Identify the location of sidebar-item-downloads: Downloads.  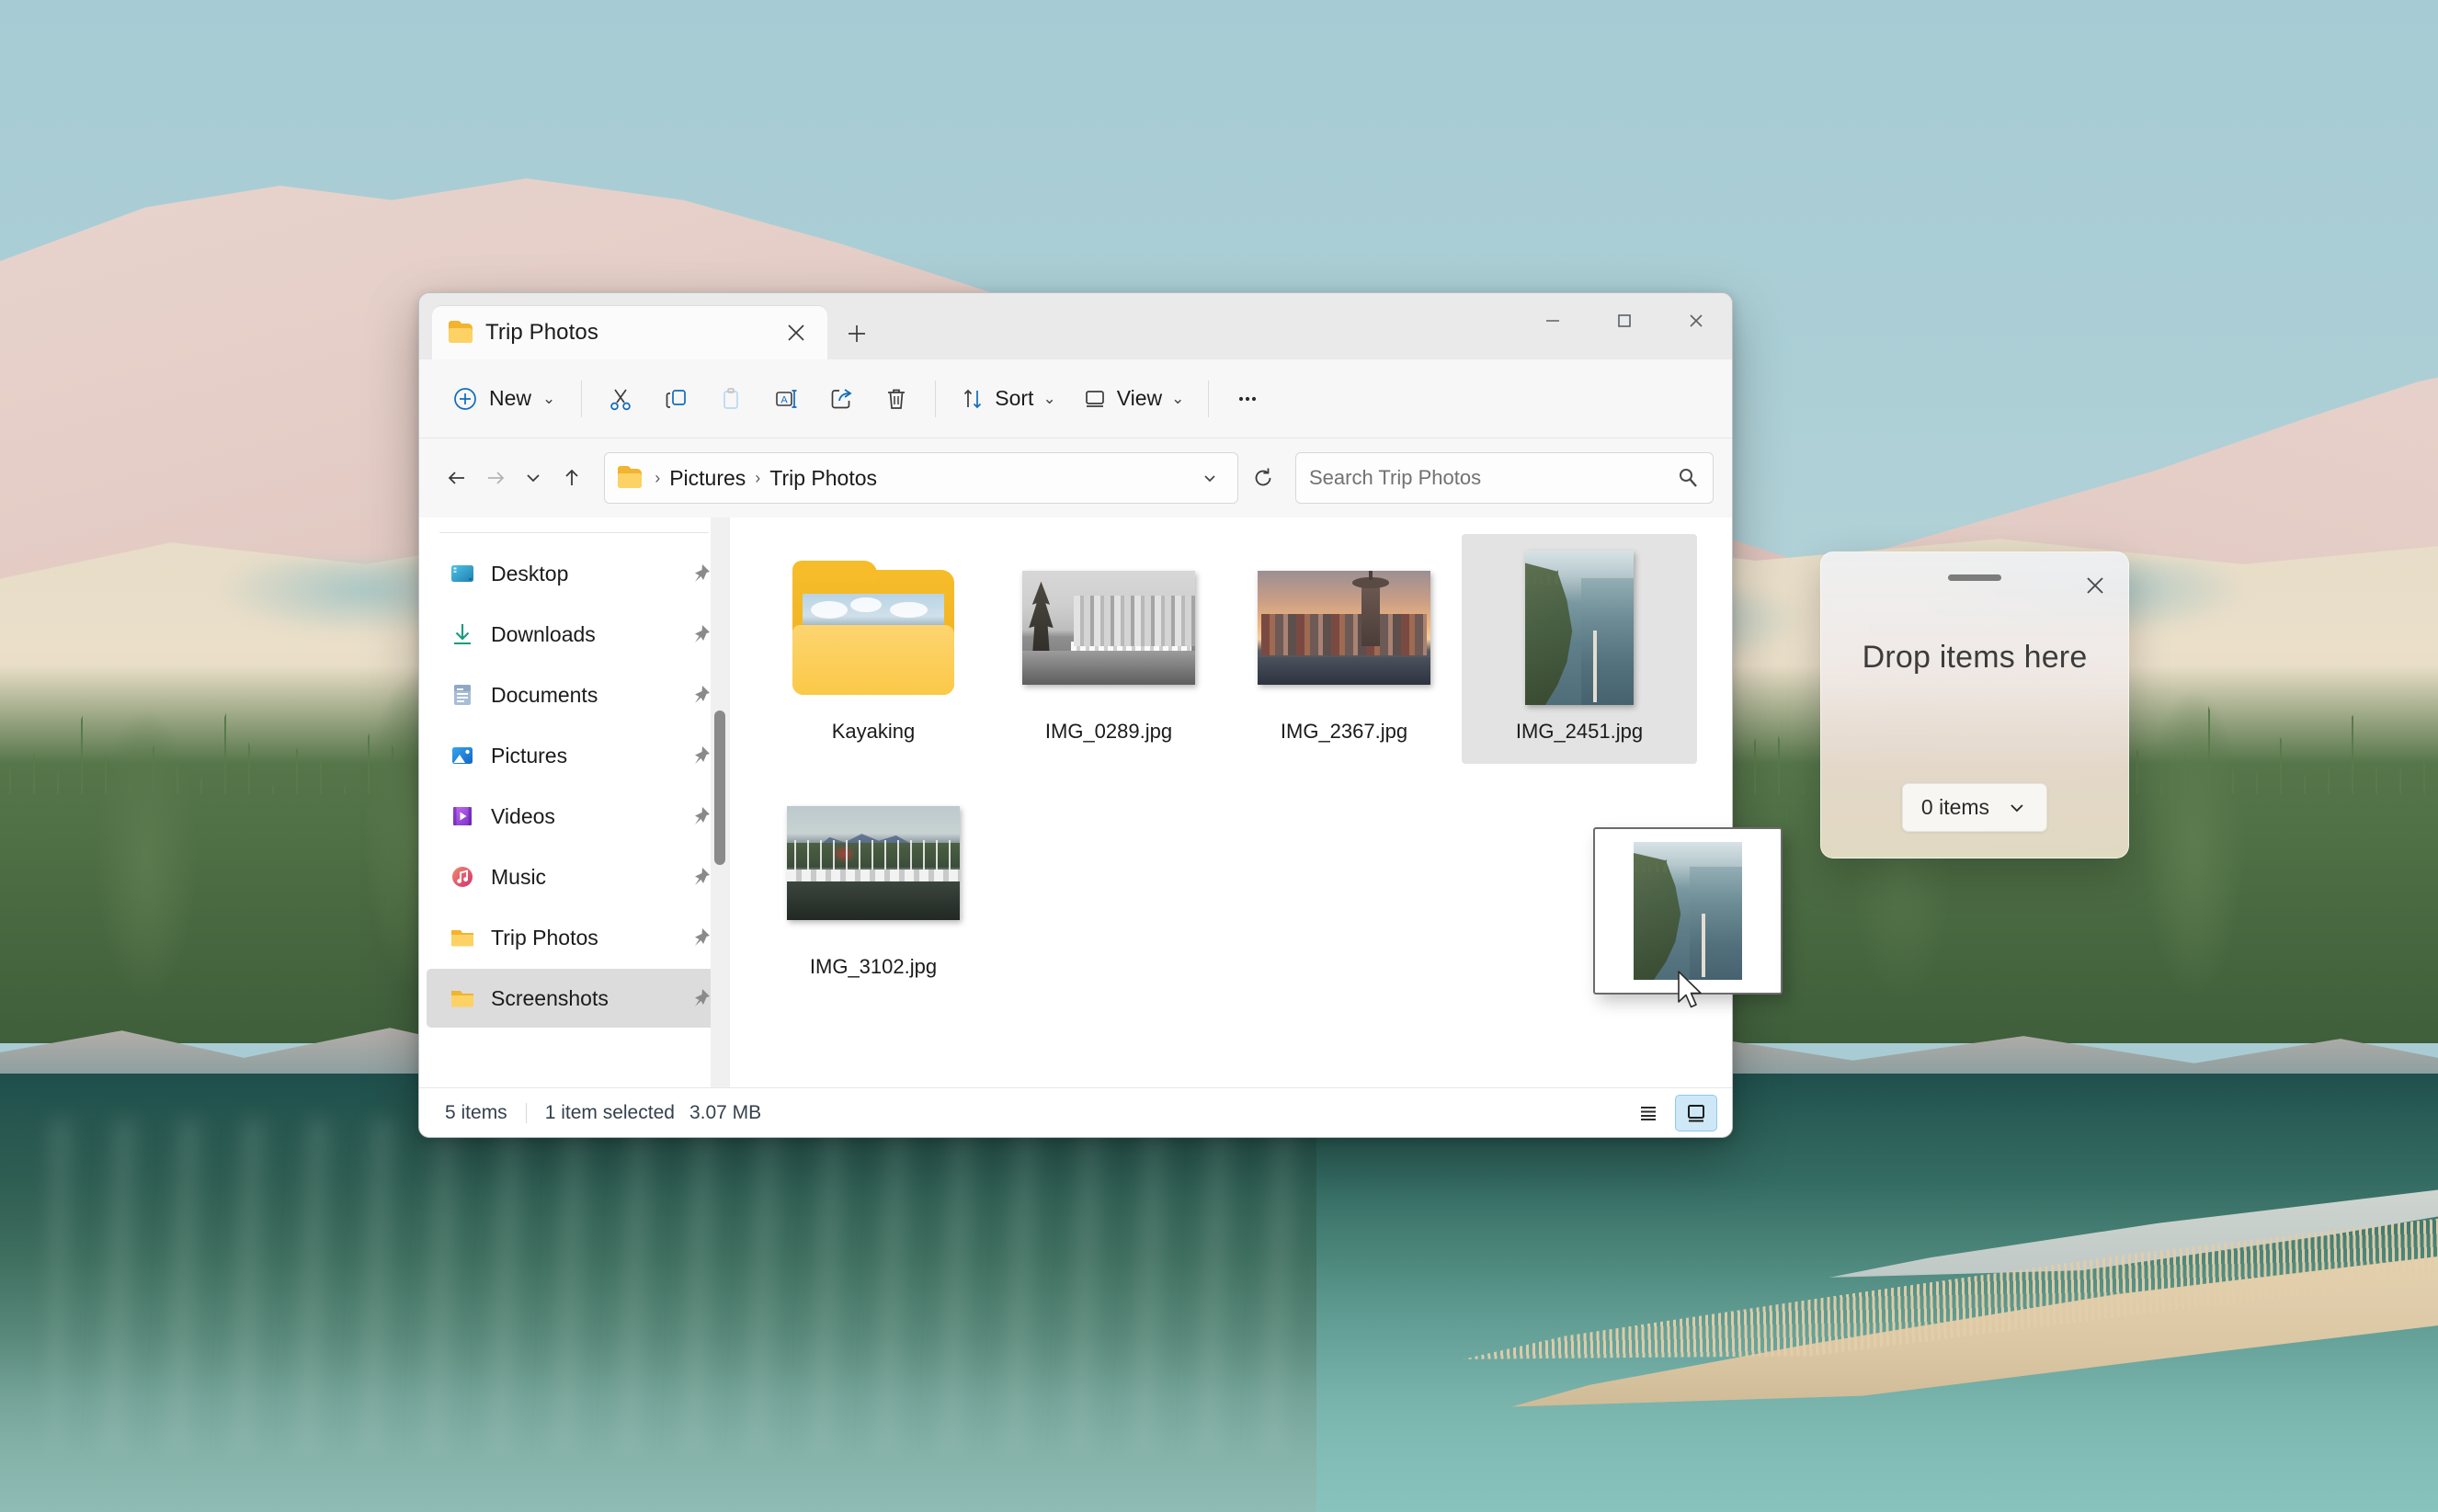
(574, 634).